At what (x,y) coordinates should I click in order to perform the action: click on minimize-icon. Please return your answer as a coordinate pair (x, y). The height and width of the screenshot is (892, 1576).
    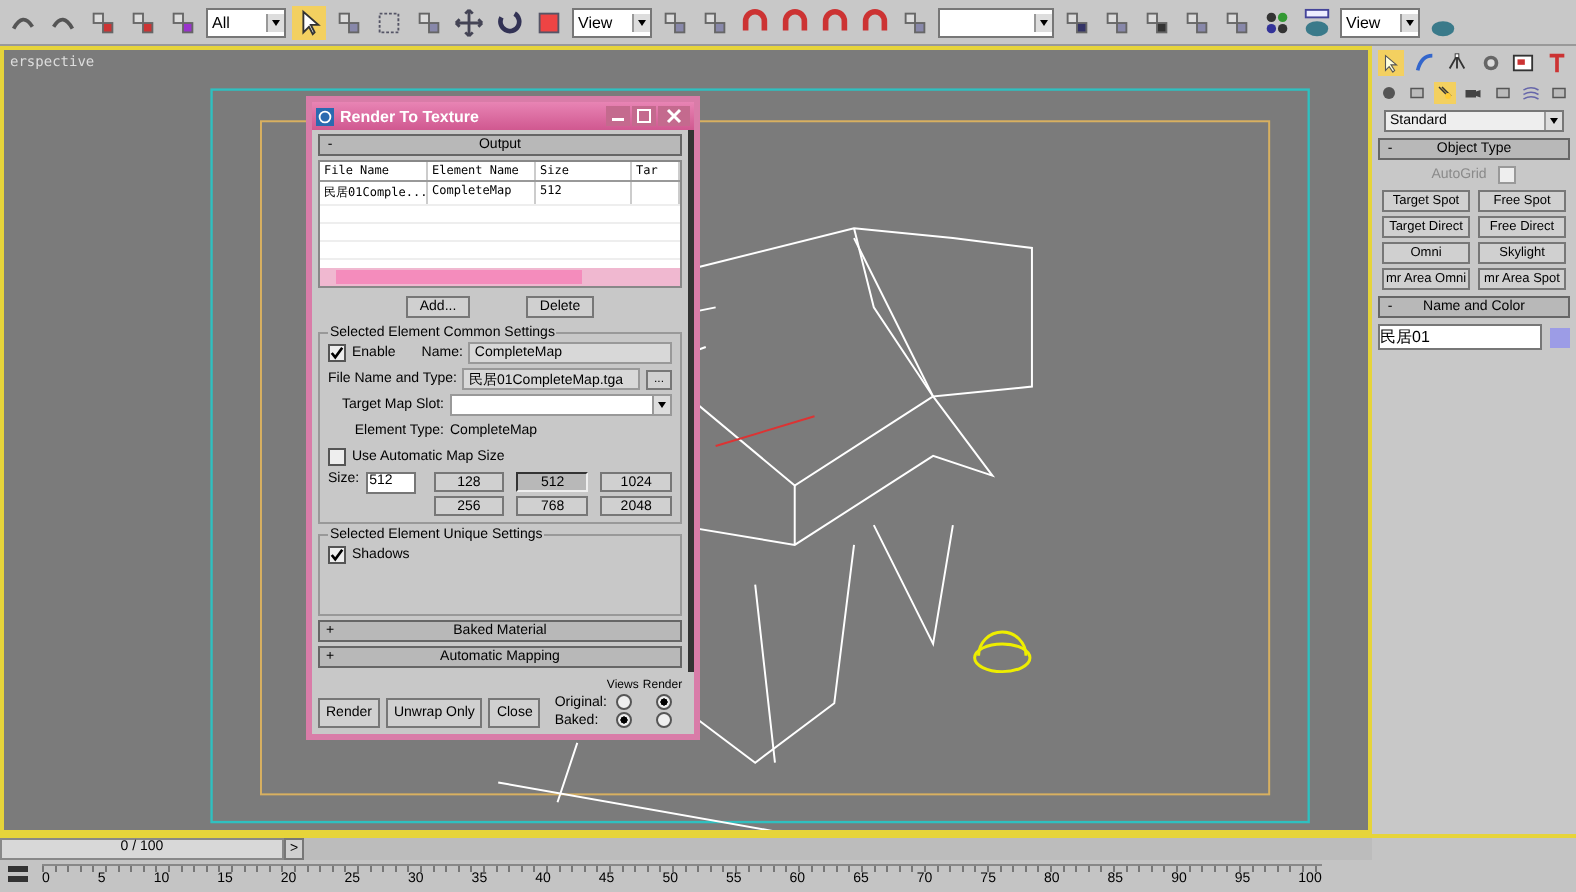
    Looking at the image, I should click on (618, 116).